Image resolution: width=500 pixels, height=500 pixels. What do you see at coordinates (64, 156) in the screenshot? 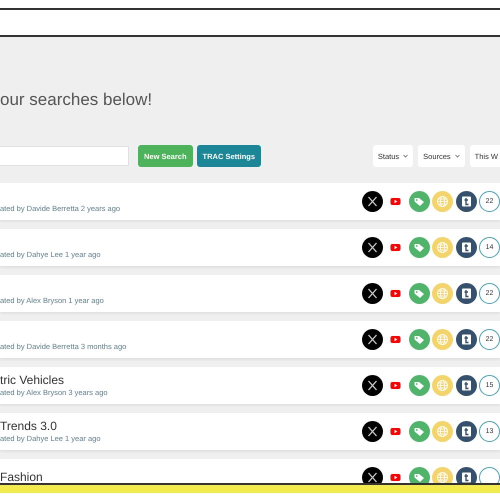
I see `search-field` at bounding box center [64, 156].